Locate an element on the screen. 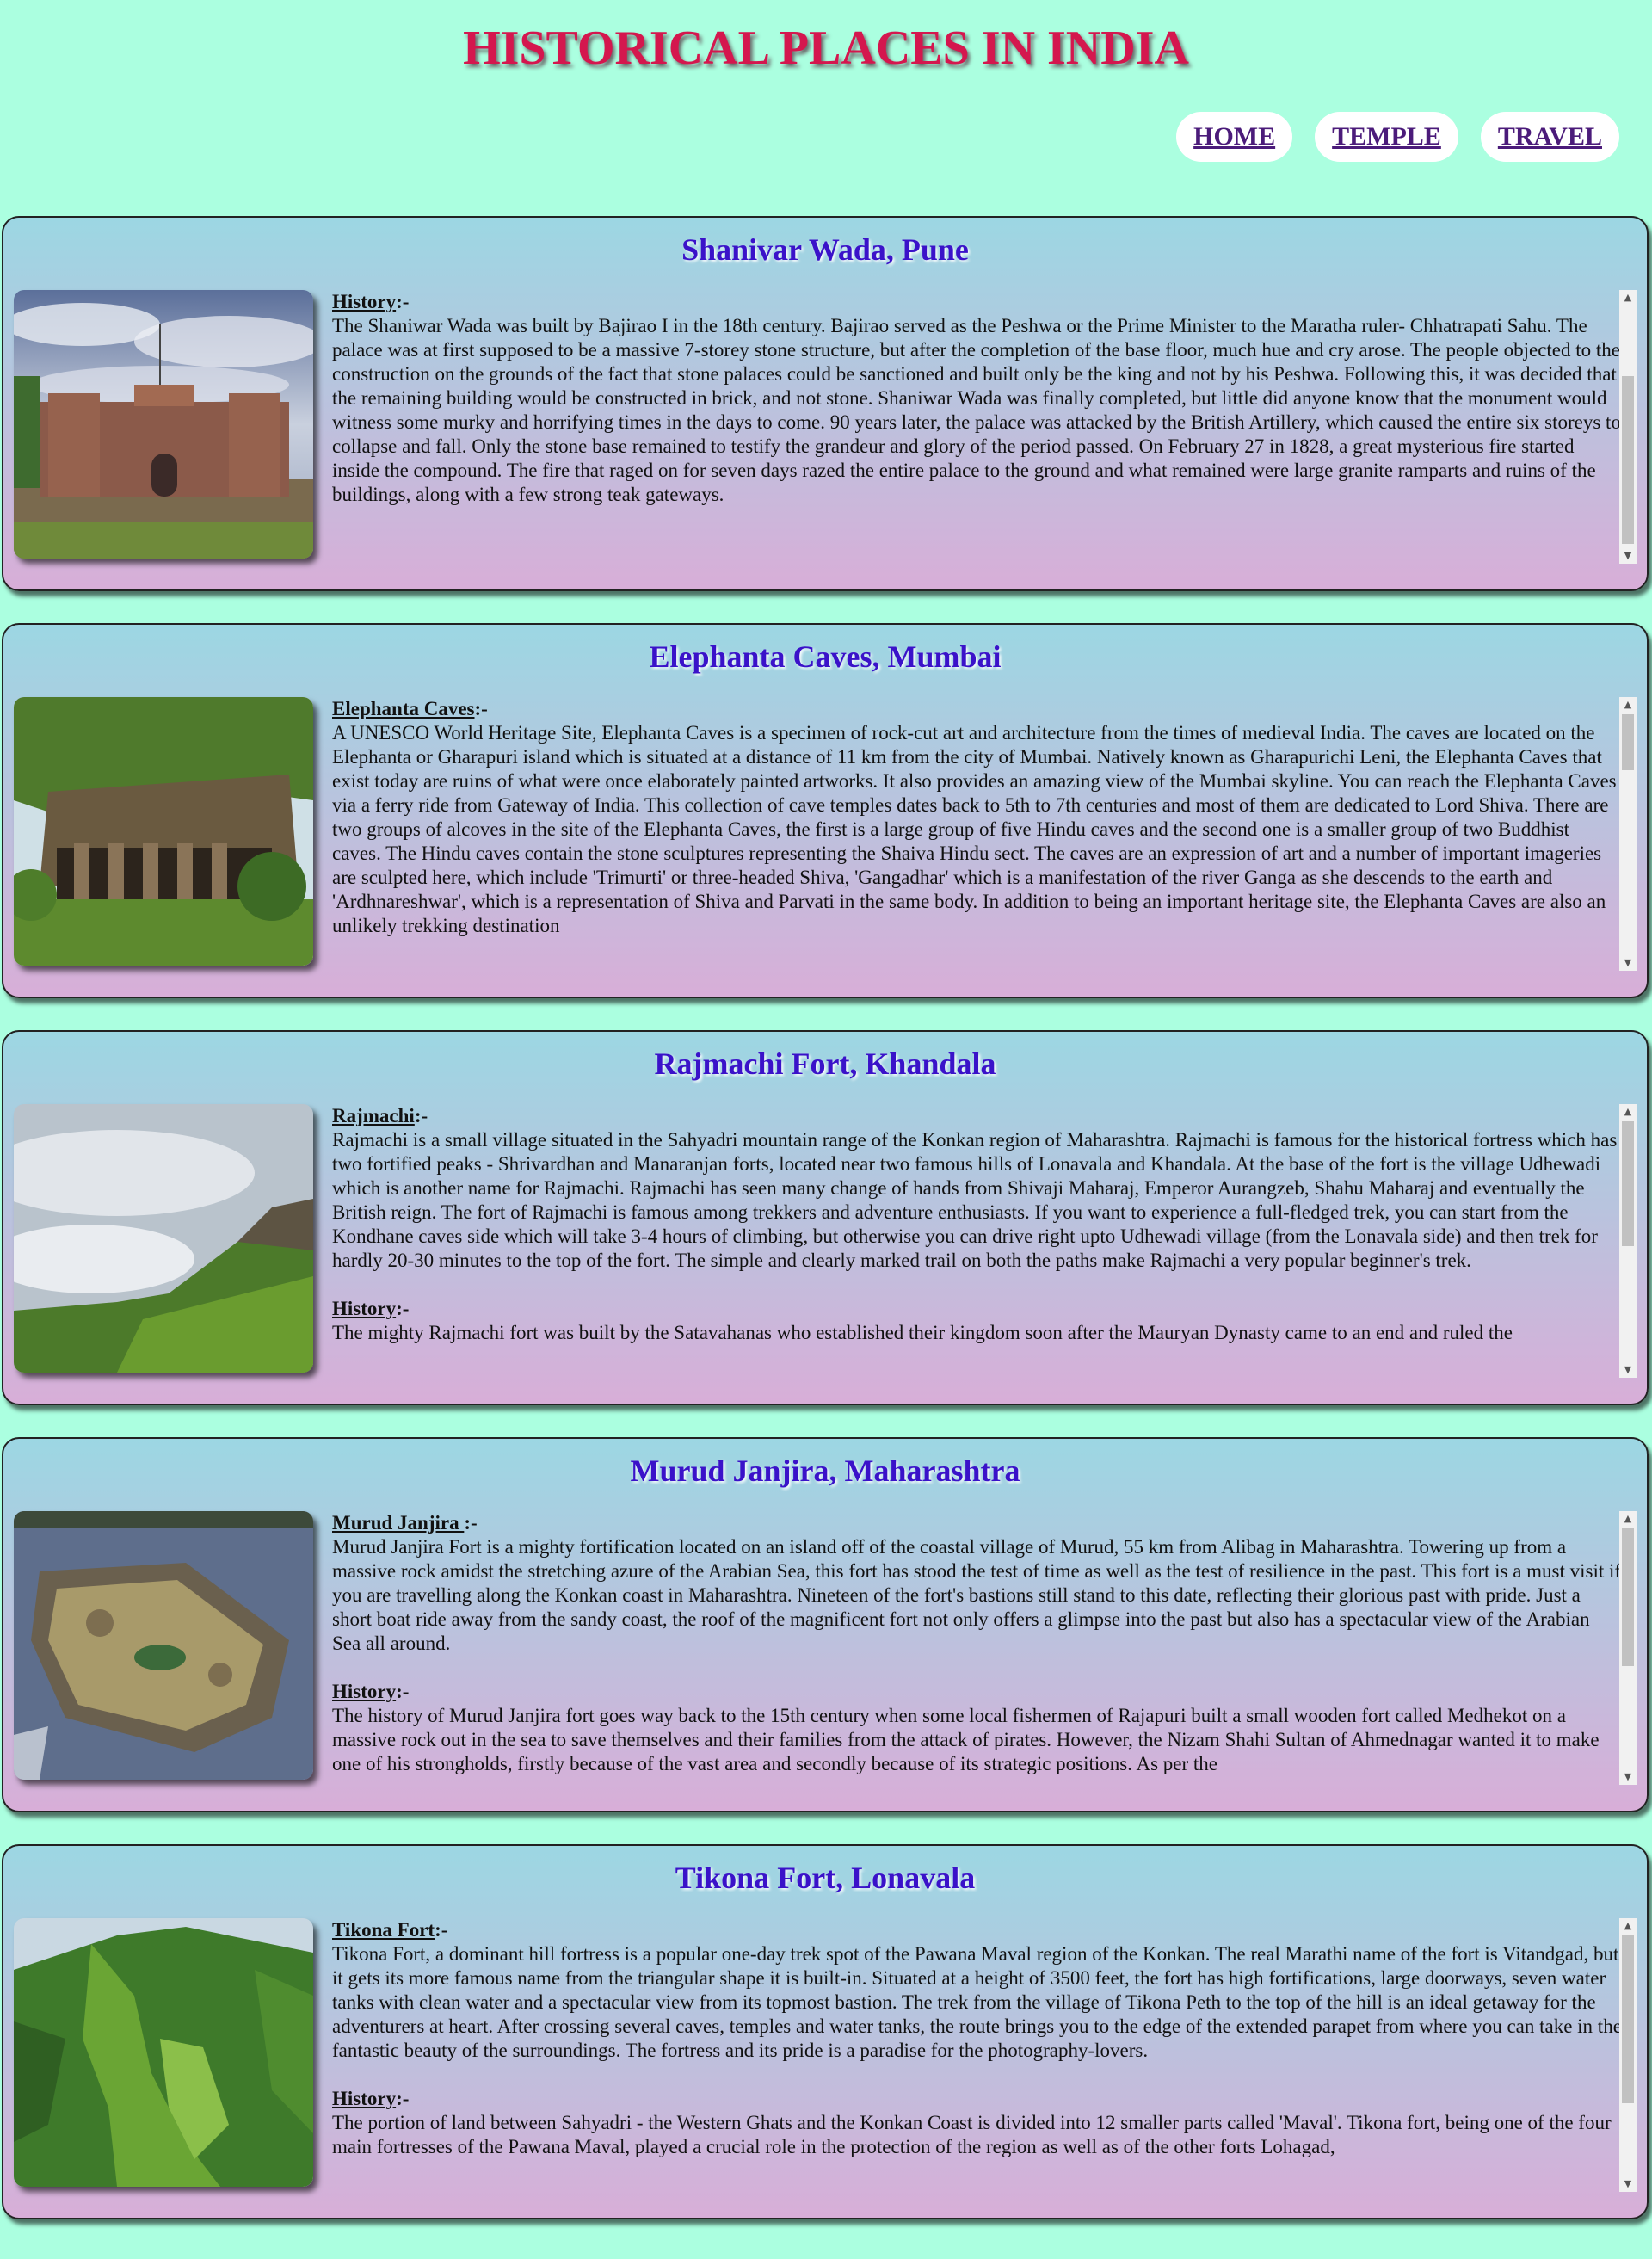  main-nav: HOME TEMPLE TRAVEL is located at coordinates (1397, 137).